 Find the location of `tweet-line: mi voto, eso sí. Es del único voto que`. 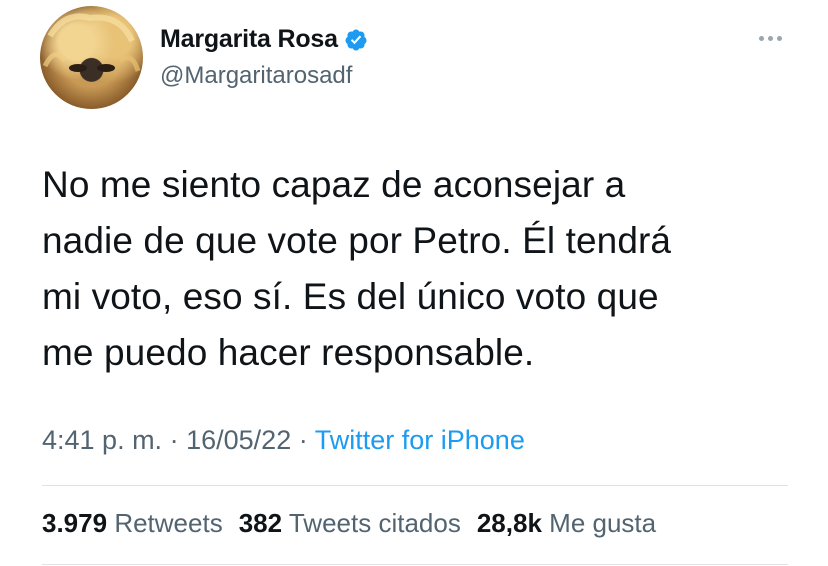

tweet-line: mi voto, eso sí. Es del único voto que is located at coordinates (350, 296).